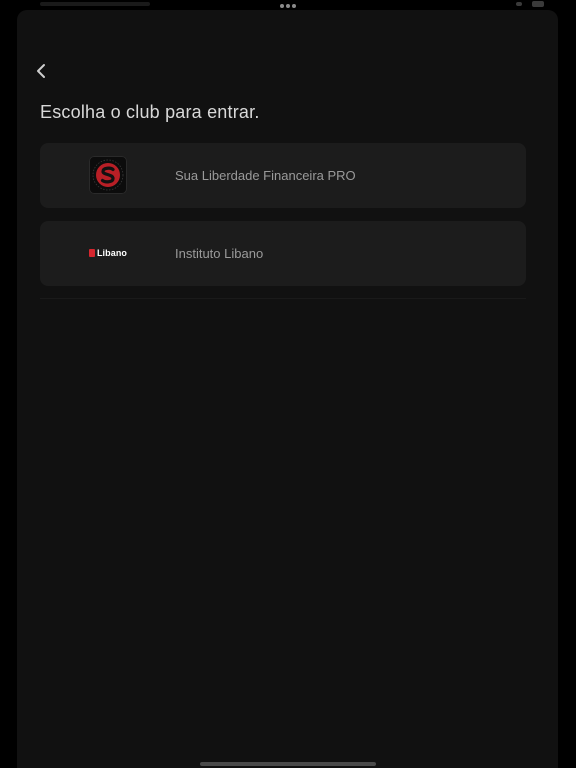 This screenshot has height=768, width=576. I want to click on s-logo-icon, so click(108, 175).